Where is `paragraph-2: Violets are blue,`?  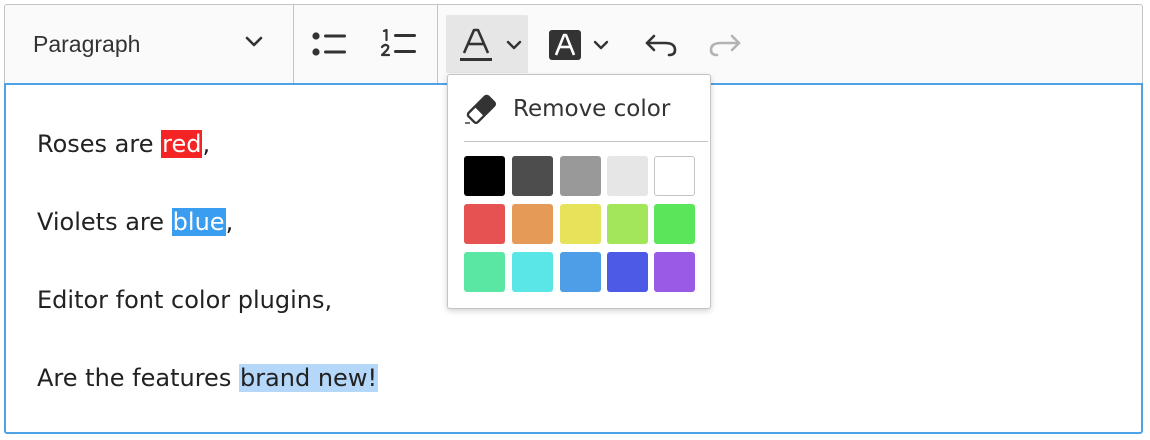 paragraph-2: Violets are blue, is located at coordinates (135, 222).